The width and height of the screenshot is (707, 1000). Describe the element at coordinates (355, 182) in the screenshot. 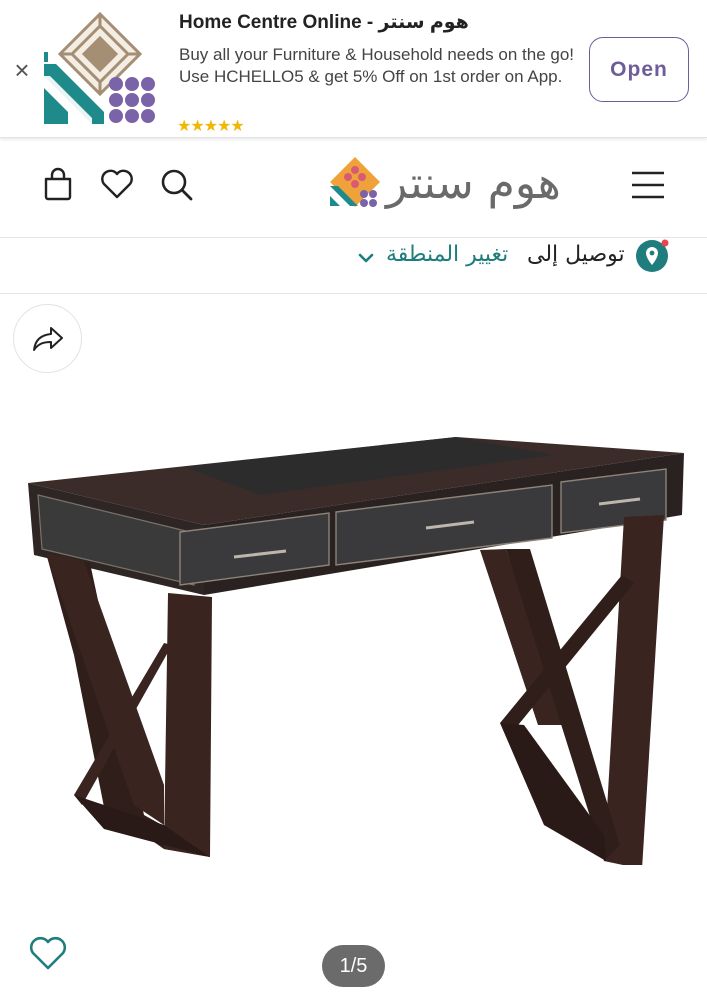

I see `brand-mark-icon` at that location.